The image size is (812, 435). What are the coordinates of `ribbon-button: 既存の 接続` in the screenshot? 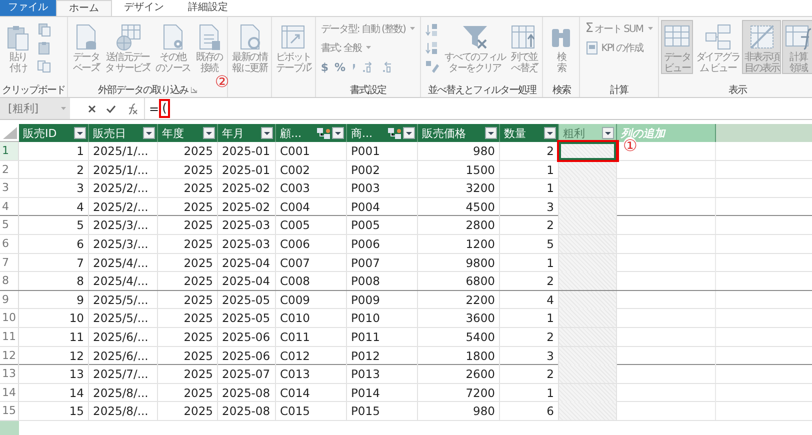 It's located at (209, 47).